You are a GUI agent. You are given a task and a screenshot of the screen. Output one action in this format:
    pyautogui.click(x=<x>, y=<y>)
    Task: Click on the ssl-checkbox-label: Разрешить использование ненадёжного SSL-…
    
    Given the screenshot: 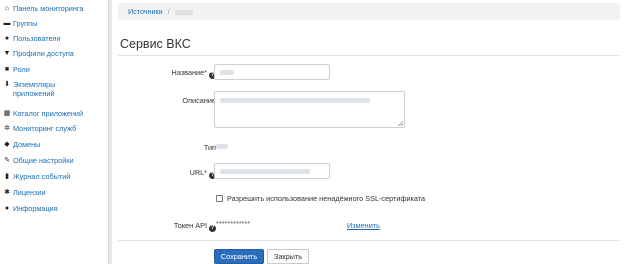 What is the action you would take?
    pyautogui.click(x=326, y=198)
    